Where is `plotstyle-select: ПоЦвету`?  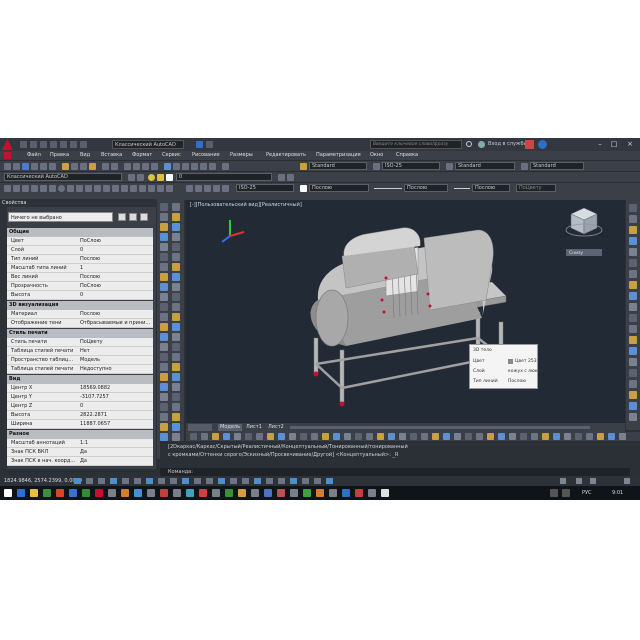
plotstyle-select: ПоЦвету is located at coordinates (536, 188).